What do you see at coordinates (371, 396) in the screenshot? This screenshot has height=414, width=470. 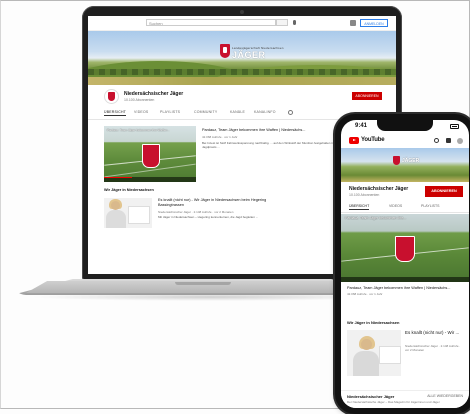 I see `playlist-channel-name: Niedersächsischer Jäger` at bounding box center [371, 396].